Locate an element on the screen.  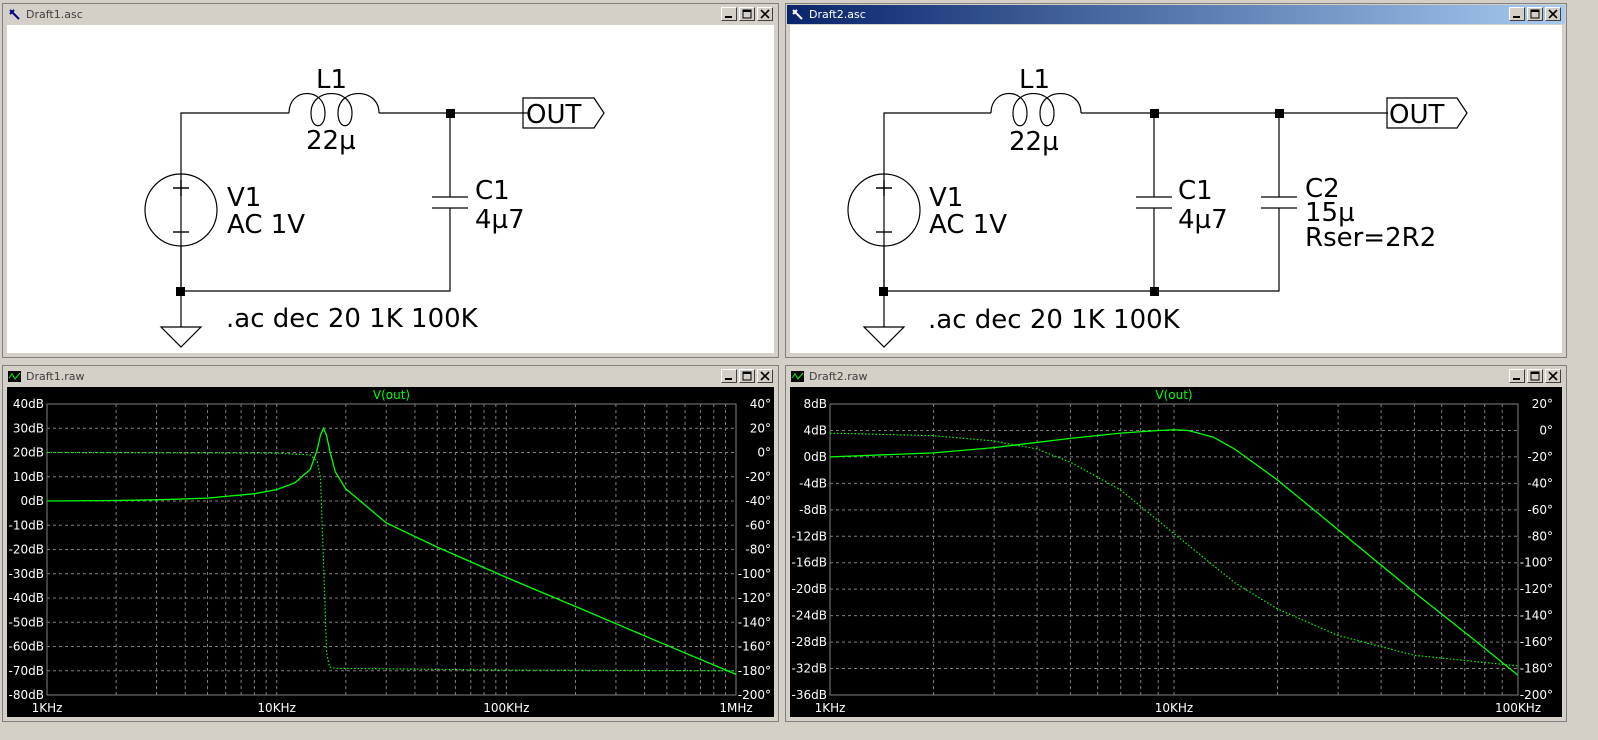
waveform-icon is located at coordinates (14, 376).